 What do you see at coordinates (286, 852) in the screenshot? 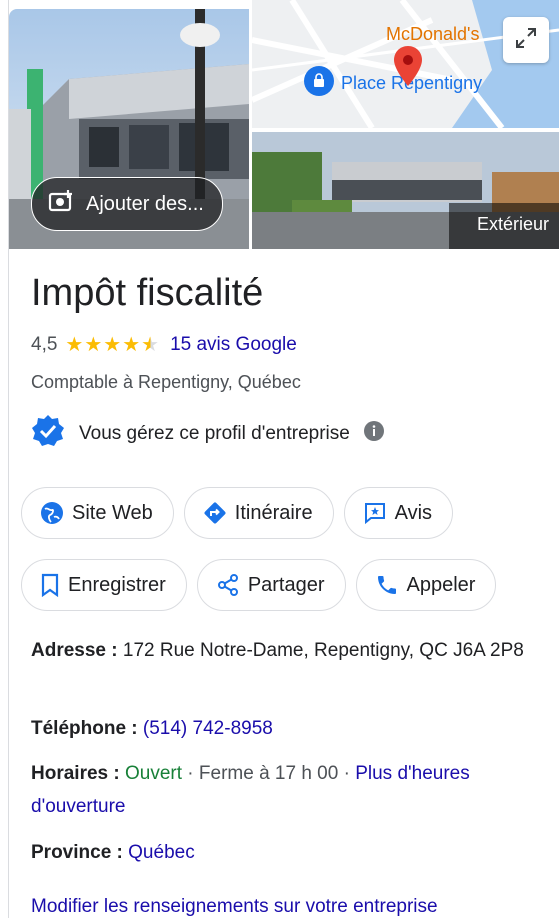
I see `province-row: Province : Québec` at bounding box center [286, 852].